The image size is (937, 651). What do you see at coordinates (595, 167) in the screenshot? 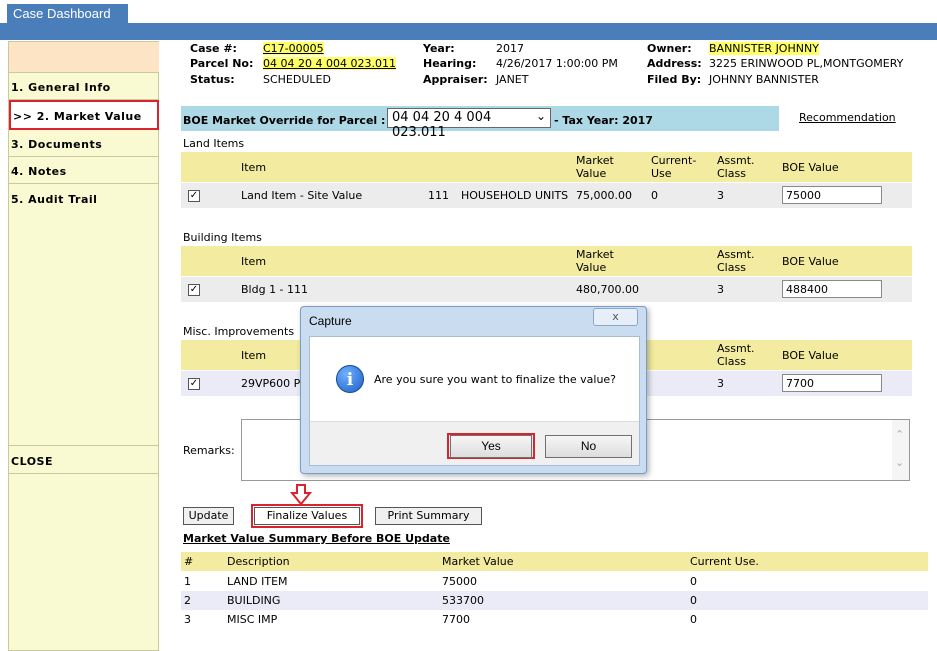
I see `land-header-market: Market Value` at bounding box center [595, 167].